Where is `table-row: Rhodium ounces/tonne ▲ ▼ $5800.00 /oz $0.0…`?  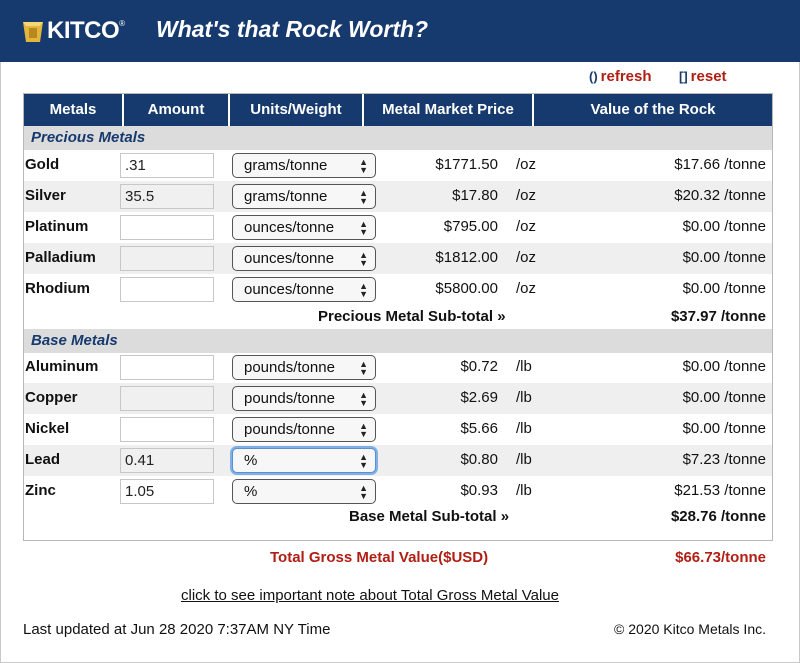 table-row: Rhodium ounces/tonne ▲ ▼ $5800.00 /oz $0.0… is located at coordinates (398, 289).